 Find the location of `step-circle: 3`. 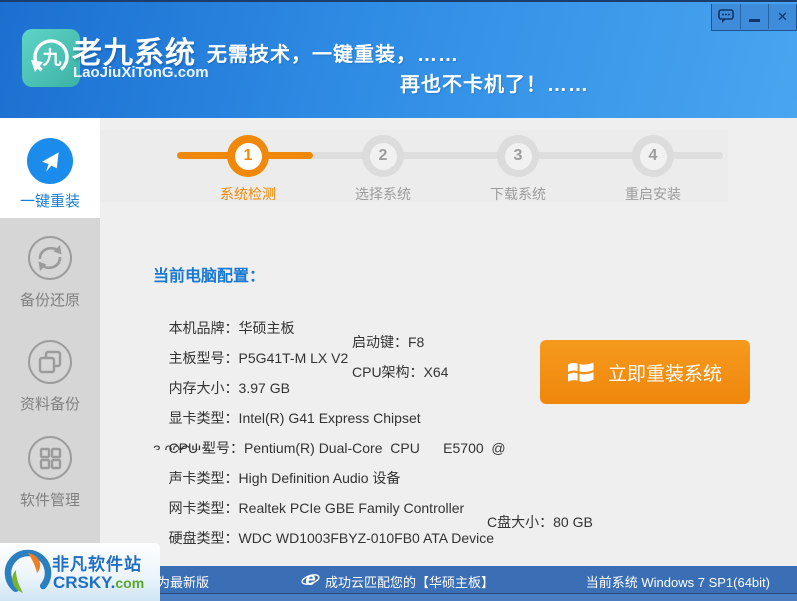

step-circle: 3 is located at coordinates (518, 156).